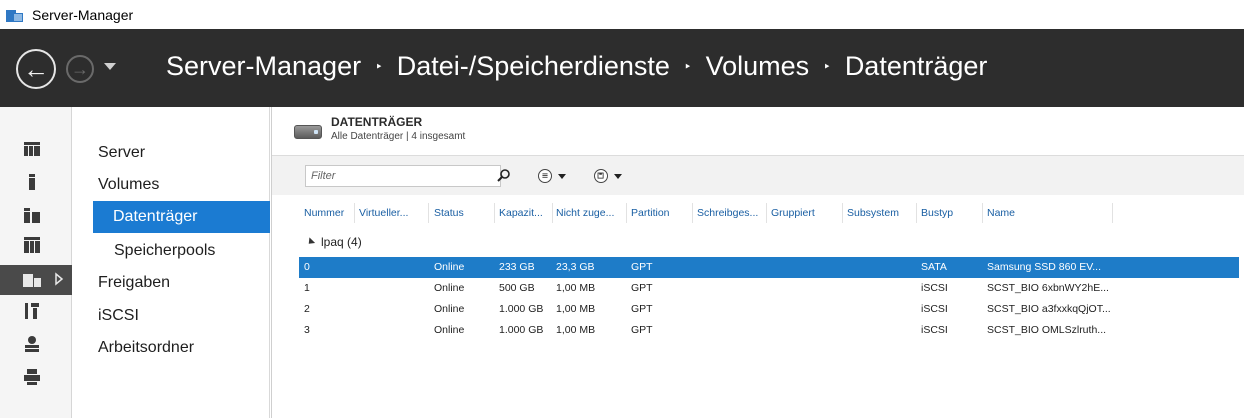 The width and height of the screenshot is (1244, 418). What do you see at coordinates (80, 69) in the screenshot?
I see `forward-arrow-icon: →` at bounding box center [80, 69].